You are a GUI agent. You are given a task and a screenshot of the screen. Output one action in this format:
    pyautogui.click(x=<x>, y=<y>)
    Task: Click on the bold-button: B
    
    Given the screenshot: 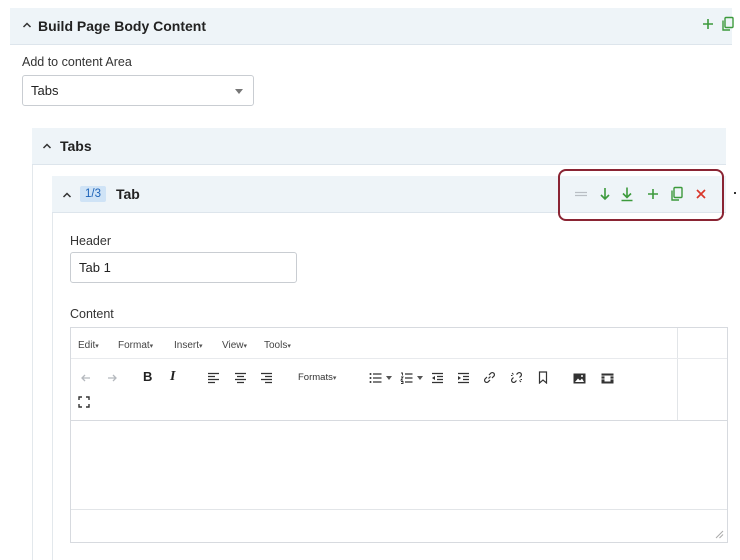 What is the action you would take?
    pyautogui.click(x=147, y=377)
    